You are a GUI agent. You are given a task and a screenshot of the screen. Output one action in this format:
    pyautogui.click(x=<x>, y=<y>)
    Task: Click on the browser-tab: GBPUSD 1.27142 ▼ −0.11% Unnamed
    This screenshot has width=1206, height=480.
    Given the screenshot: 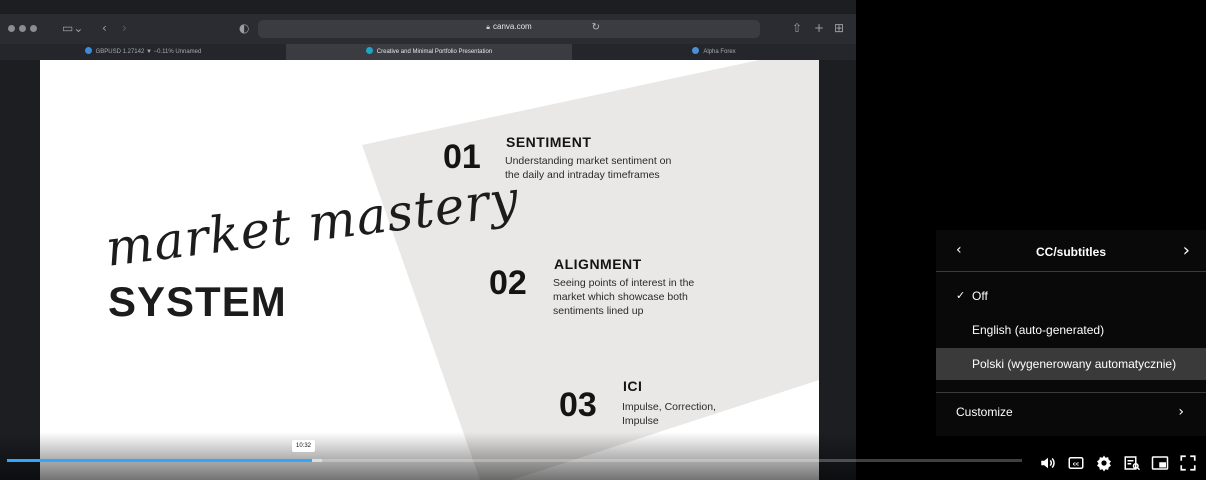 What is the action you would take?
    pyautogui.click(x=143, y=52)
    